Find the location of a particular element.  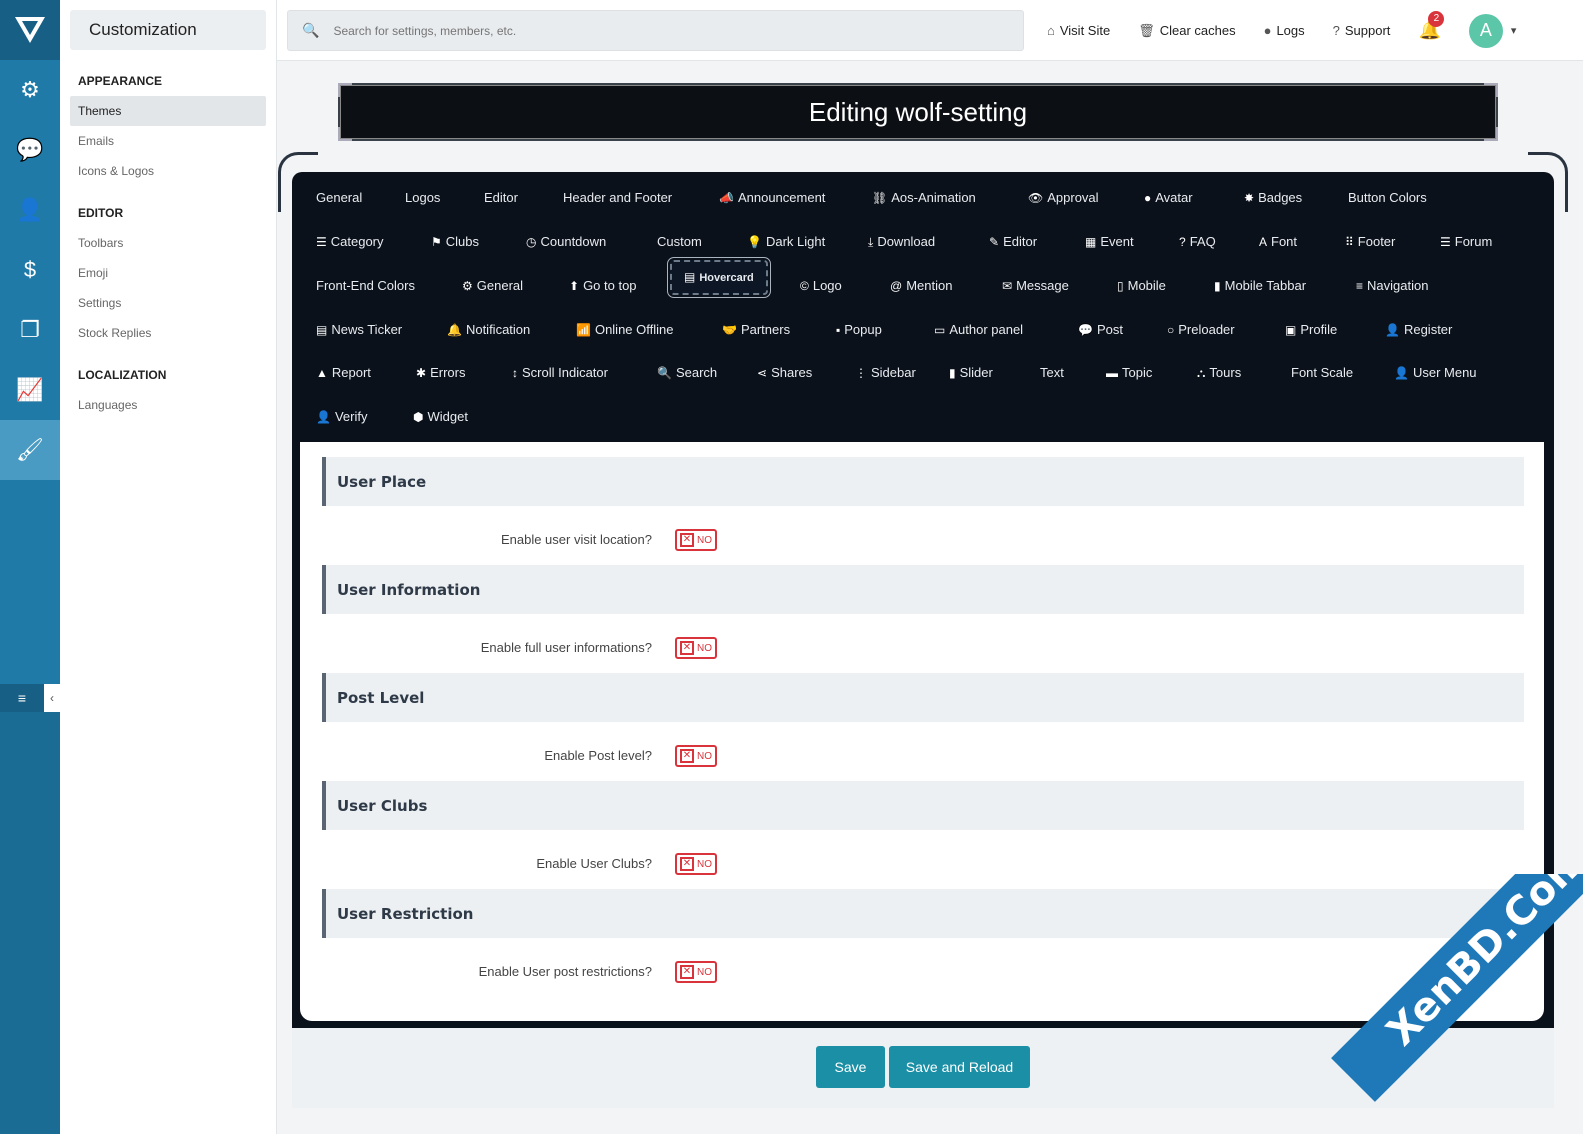

tab-avatar: ● Avatar is located at coordinates (1168, 198).